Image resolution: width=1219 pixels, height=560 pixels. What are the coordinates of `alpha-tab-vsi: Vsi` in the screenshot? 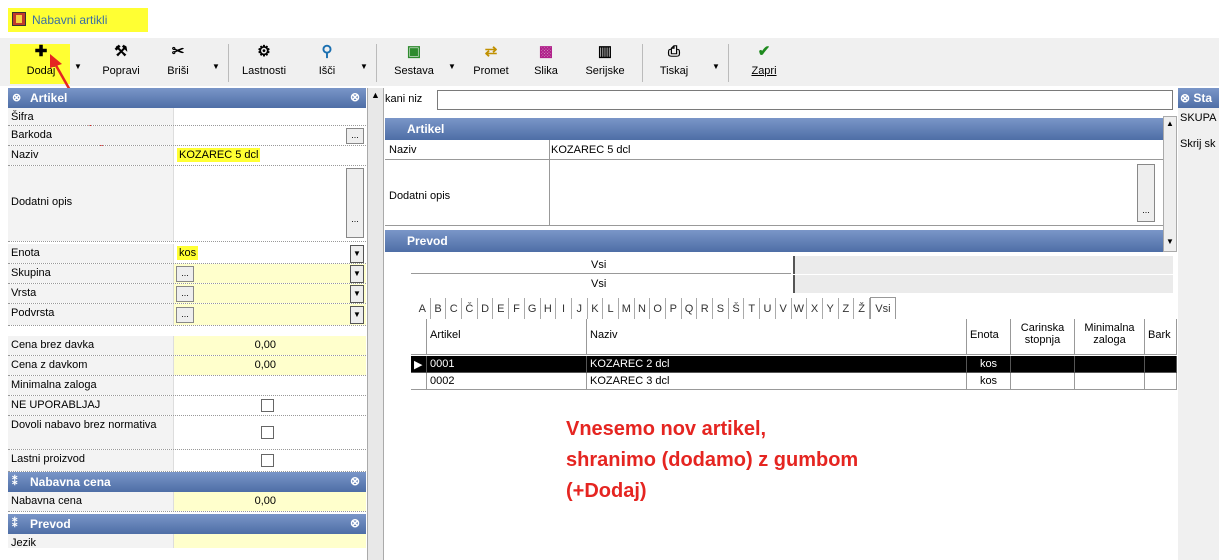 It's located at (882, 308).